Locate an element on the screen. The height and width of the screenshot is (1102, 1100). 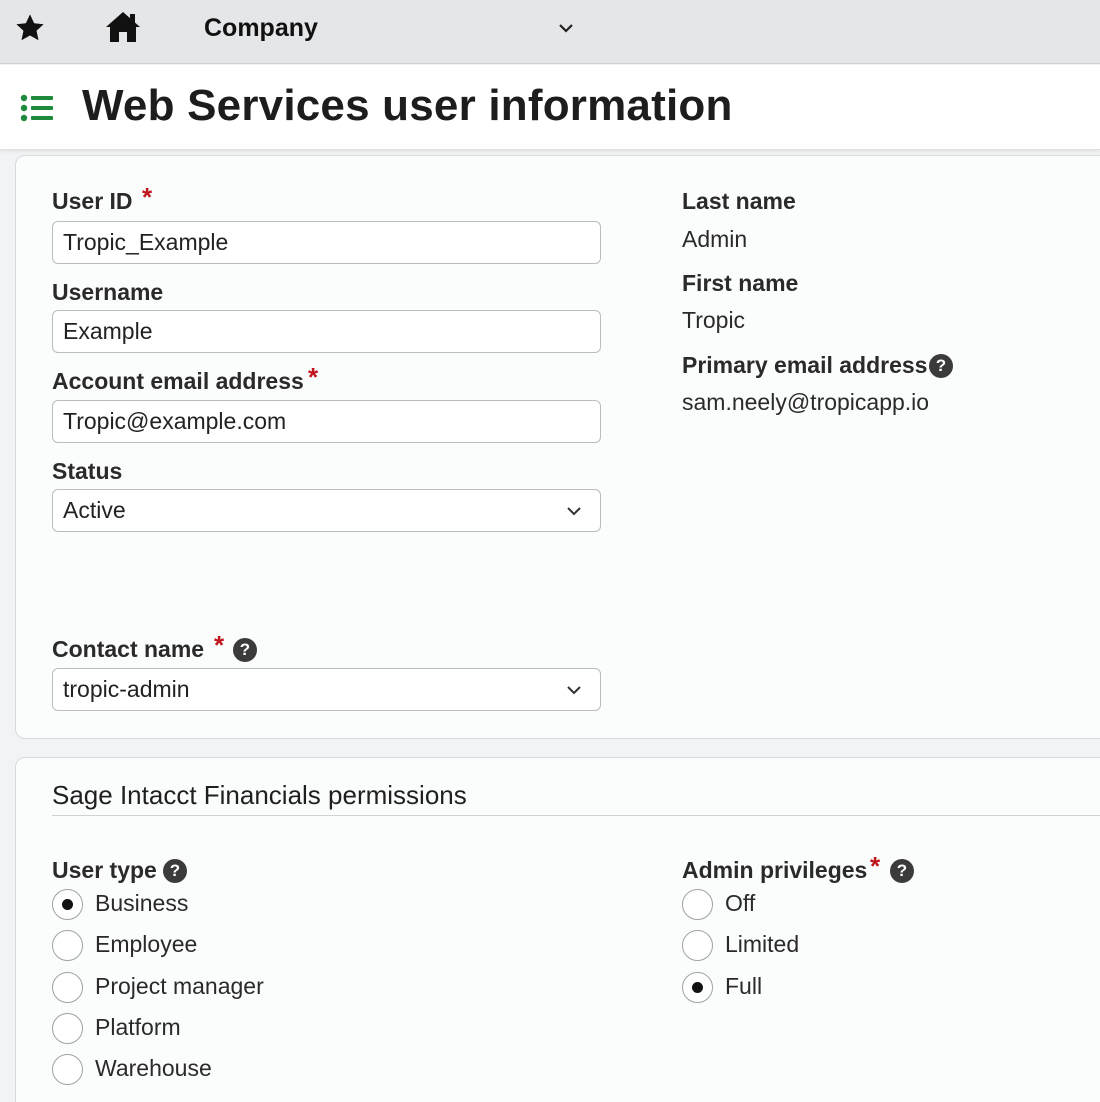
radio-option-business: Business is located at coordinates (202, 905).